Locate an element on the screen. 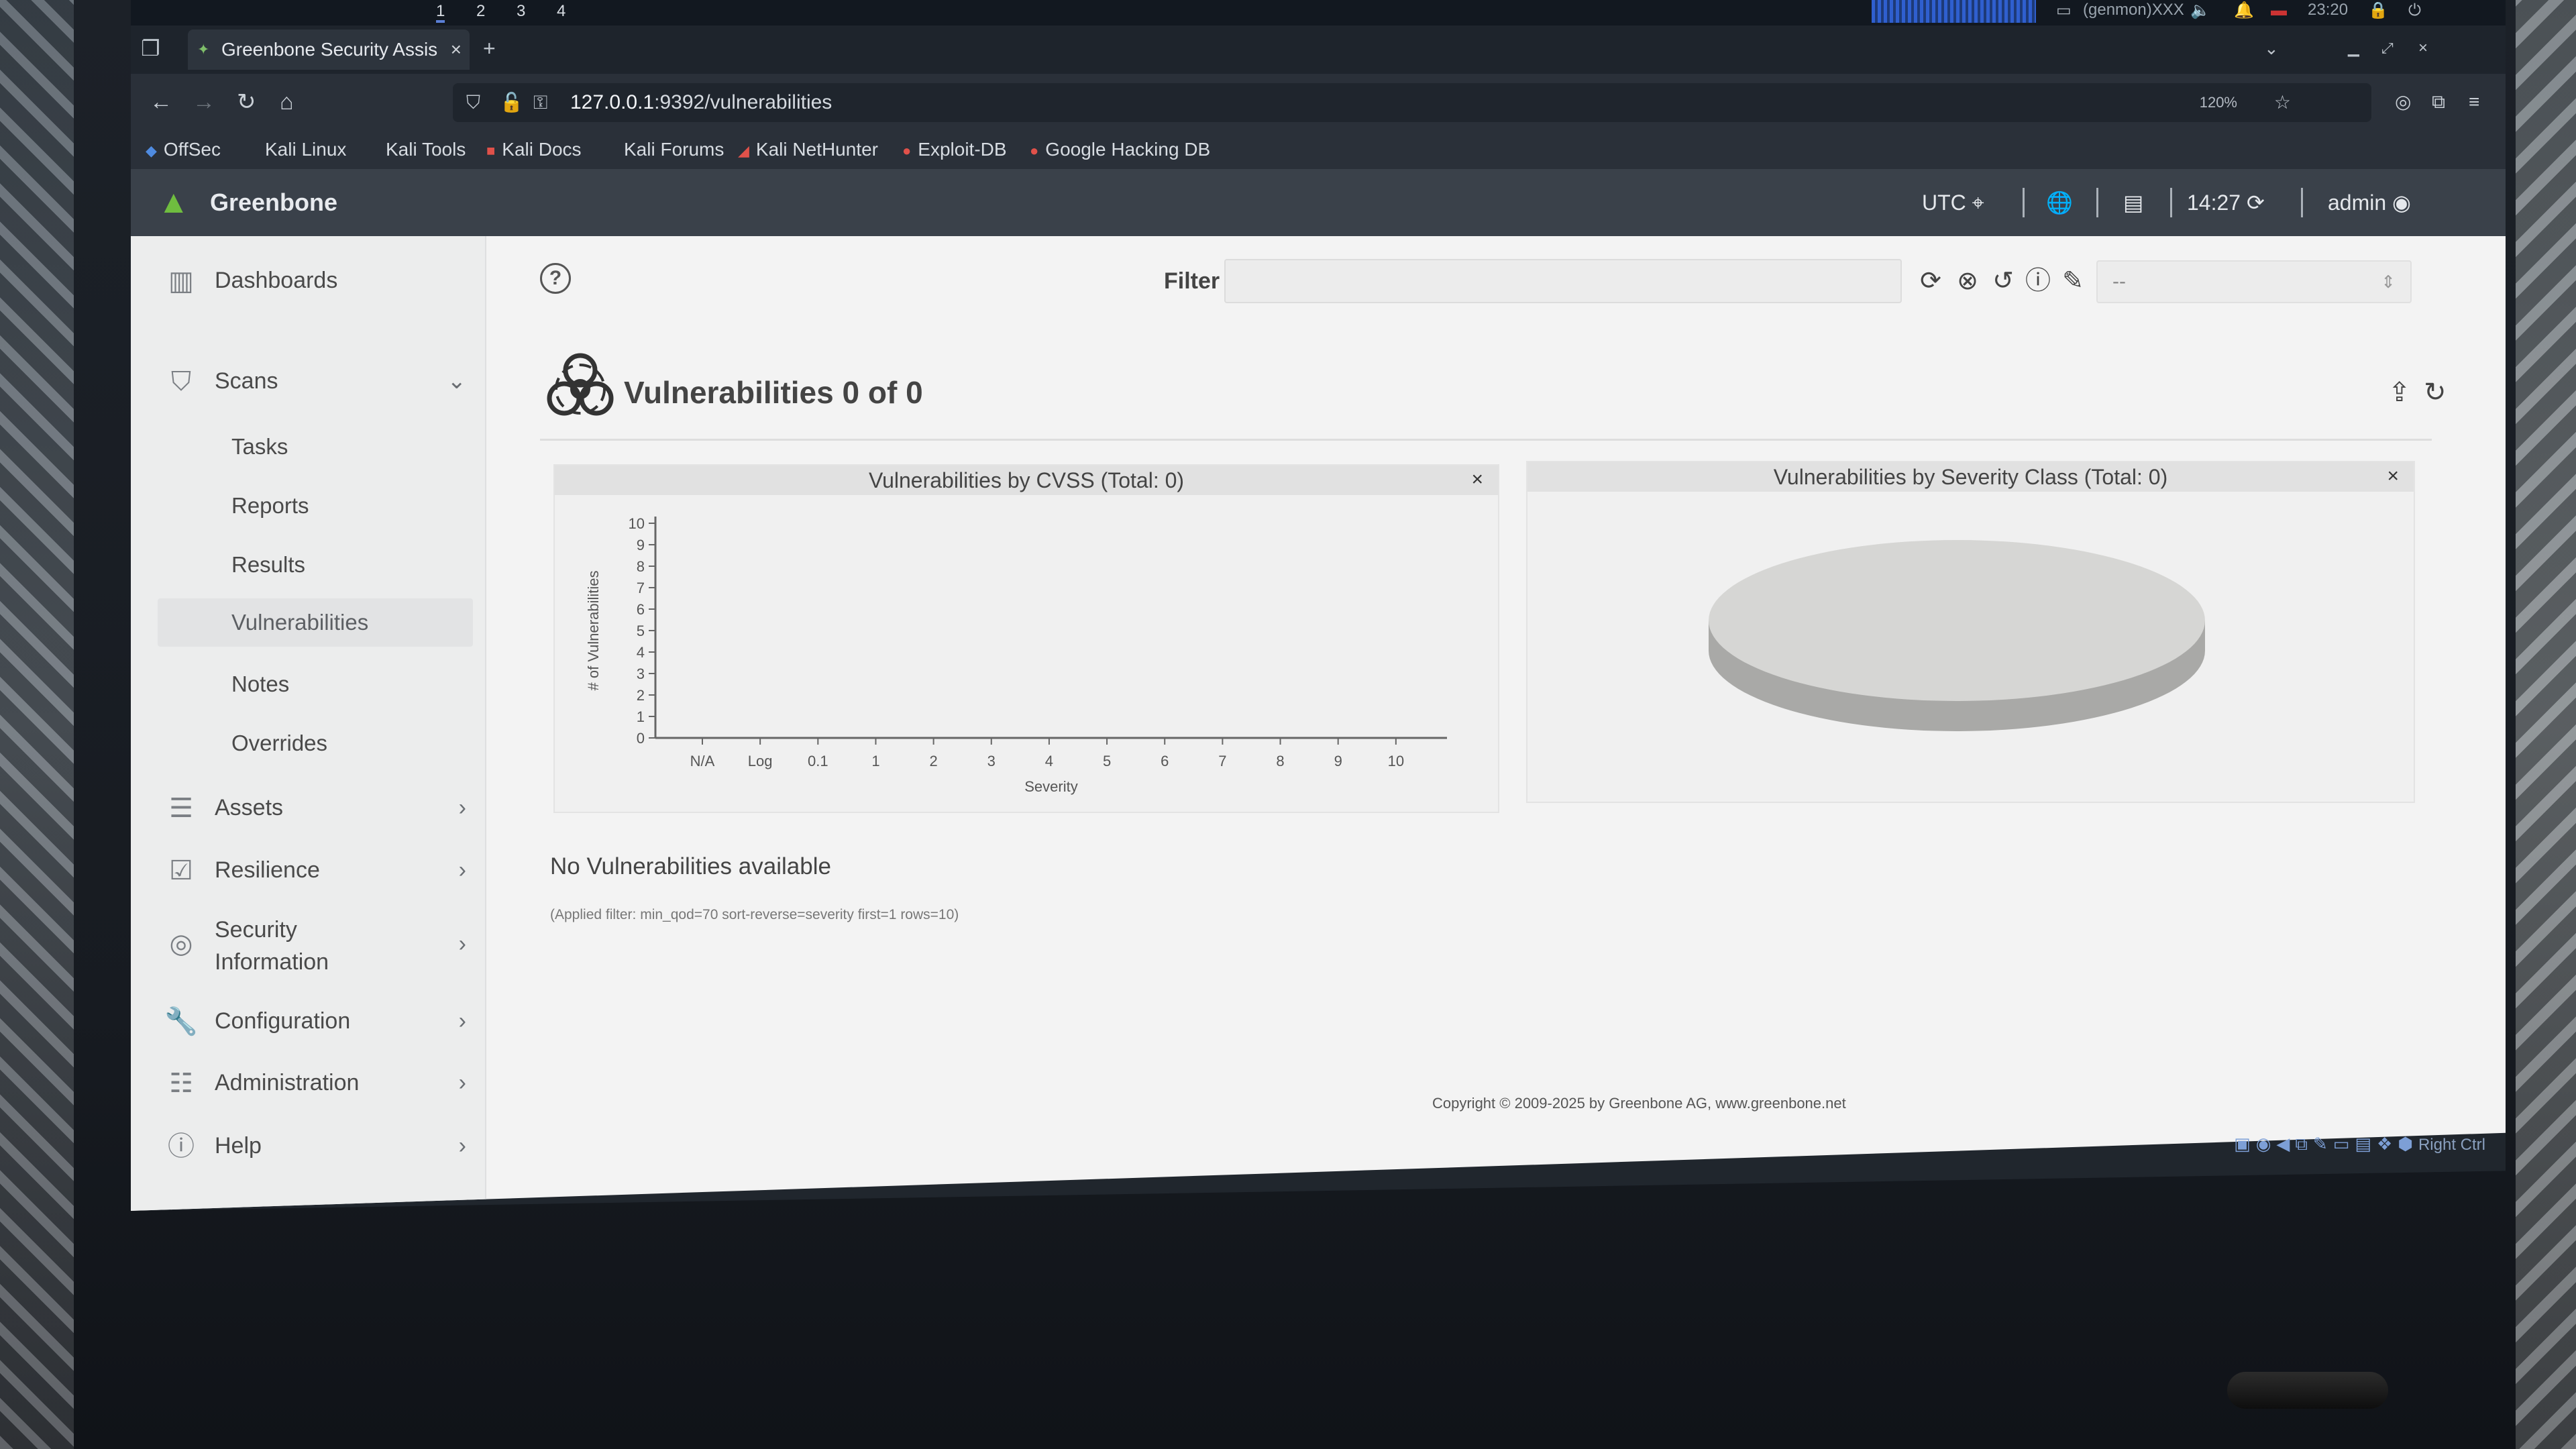 The width and height of the screenshot is (2576, 1449). empty-state-message: No Vulnerabilities available is located at coordinates (690, 866).